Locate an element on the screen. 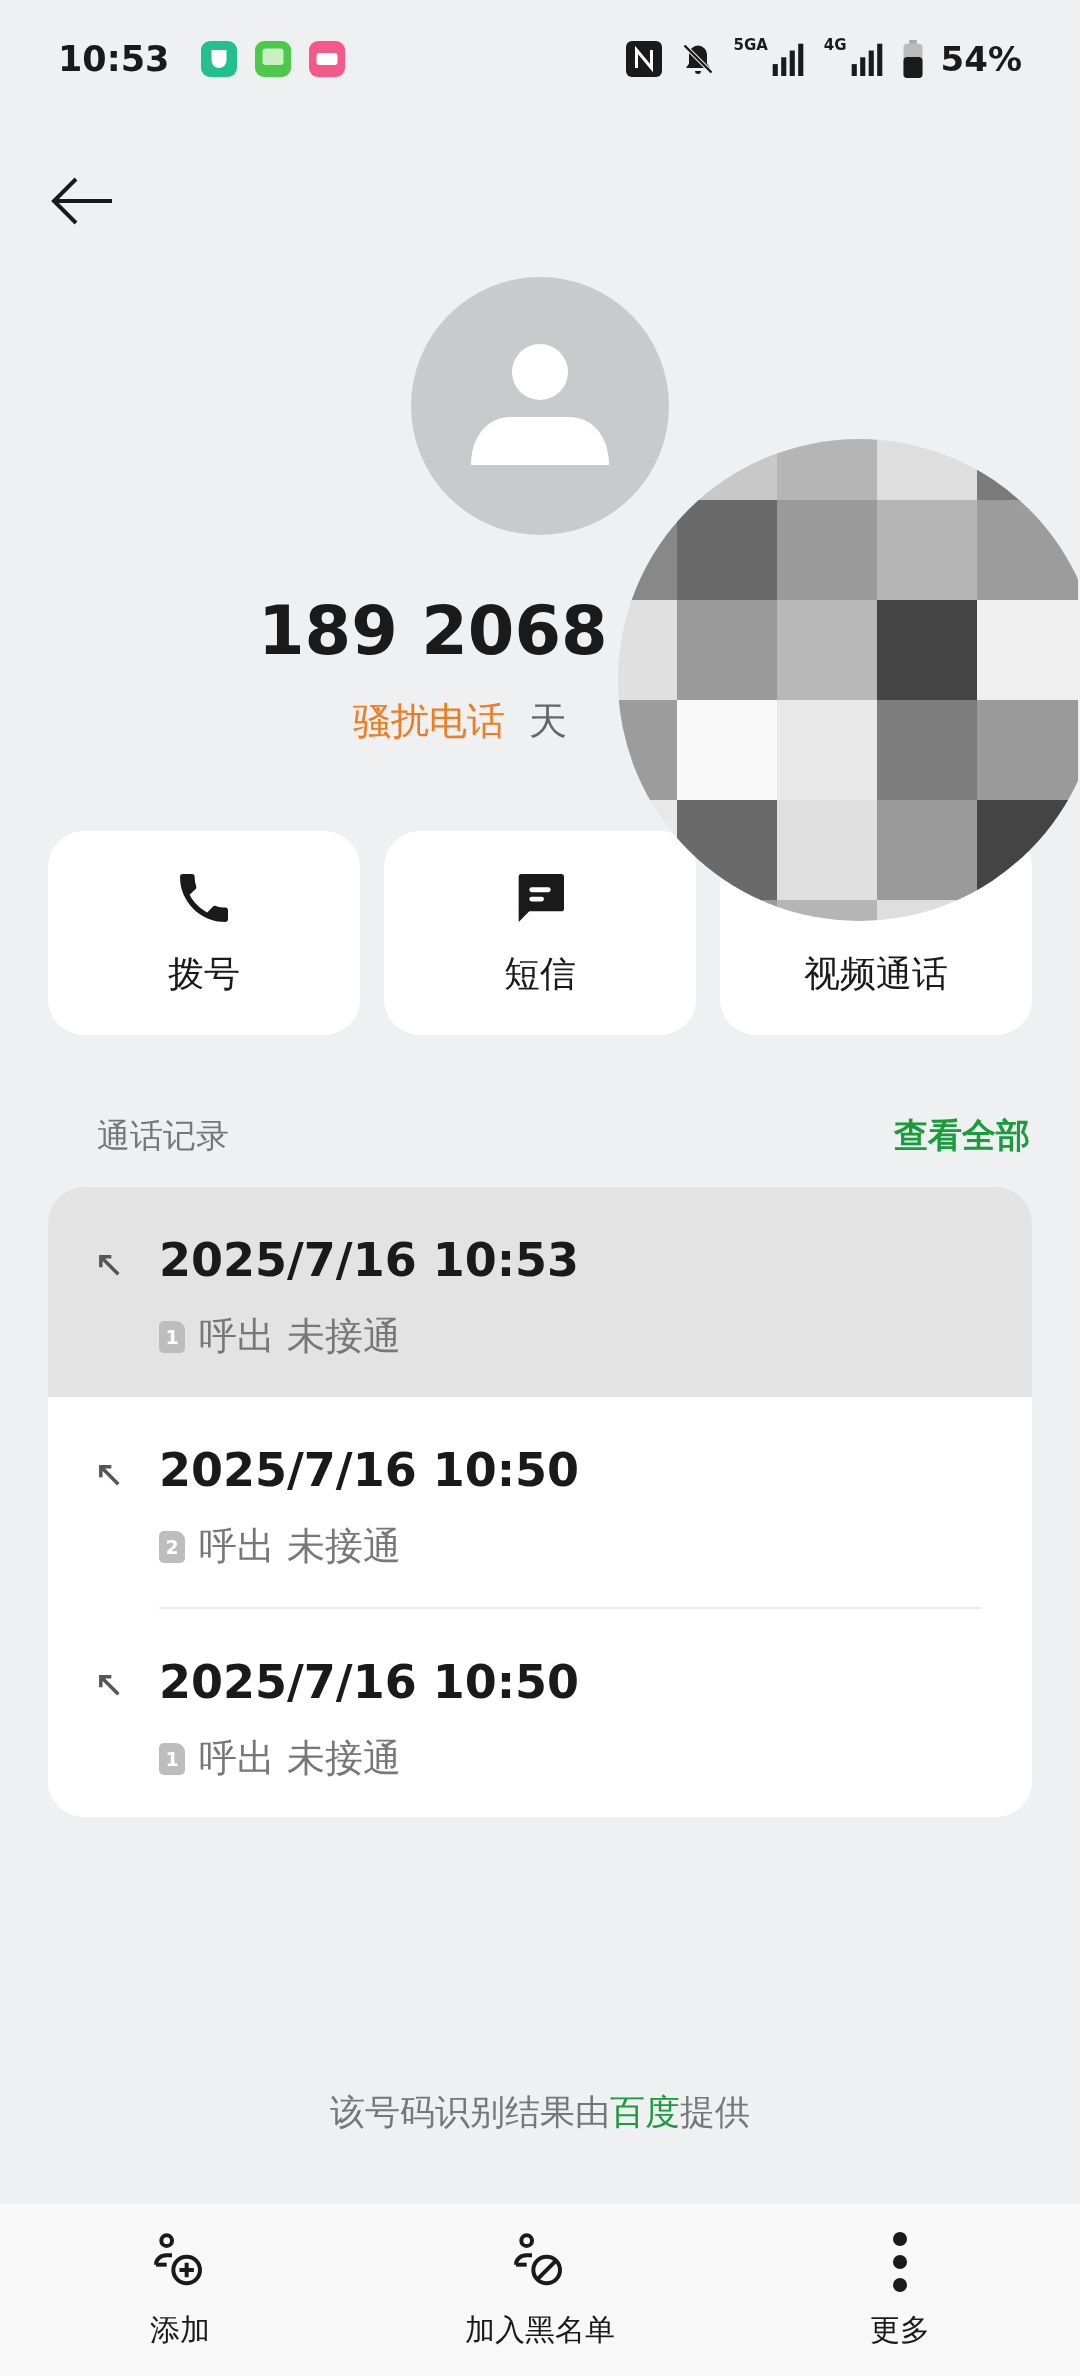 This screenshot has height=2376, width=1080. network-label: 5GA is located at coordinates (750, 45).